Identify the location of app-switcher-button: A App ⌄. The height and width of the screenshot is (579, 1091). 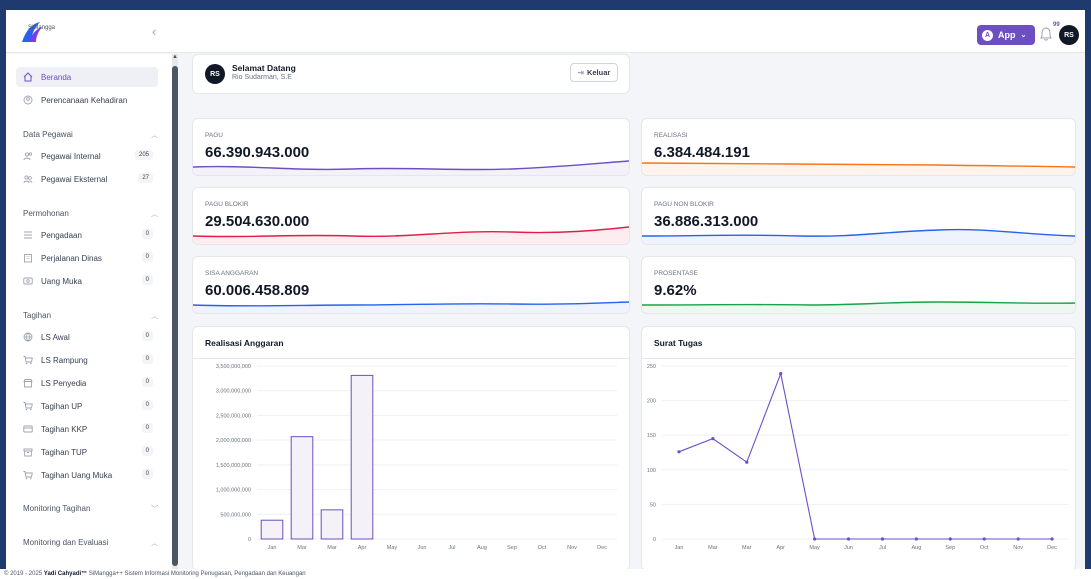
(1006, 35).